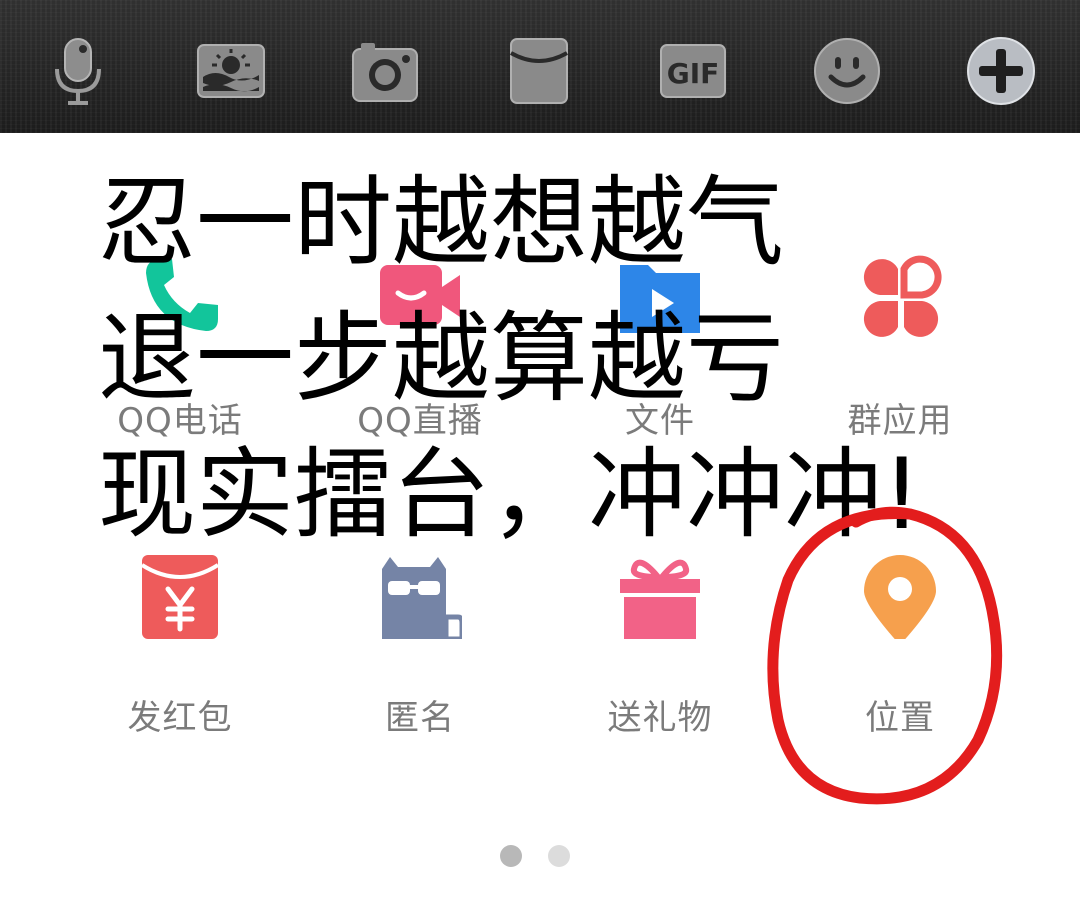 The height and width of the screenshot is (901, 1080). What do you see at coordinates (900, 597) in the screenshot?
I see `location-pin-icon` at bounding box center [900, 597].